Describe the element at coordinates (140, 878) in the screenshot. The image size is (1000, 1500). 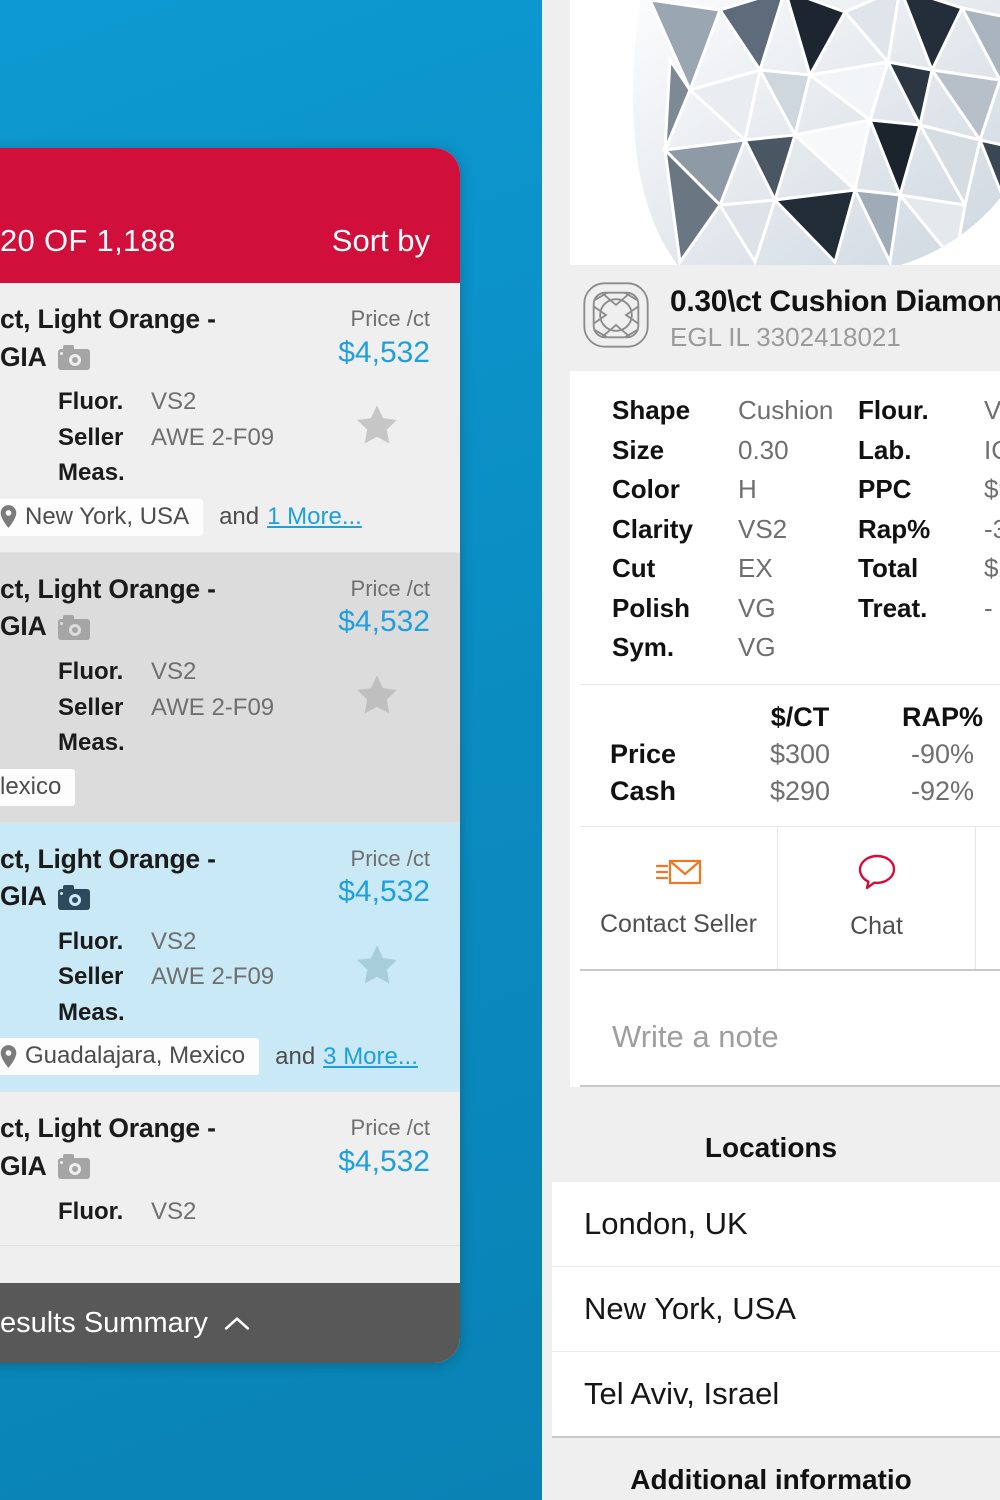
I see `result-title-block: ct, Light Orange - GIA` at that location.